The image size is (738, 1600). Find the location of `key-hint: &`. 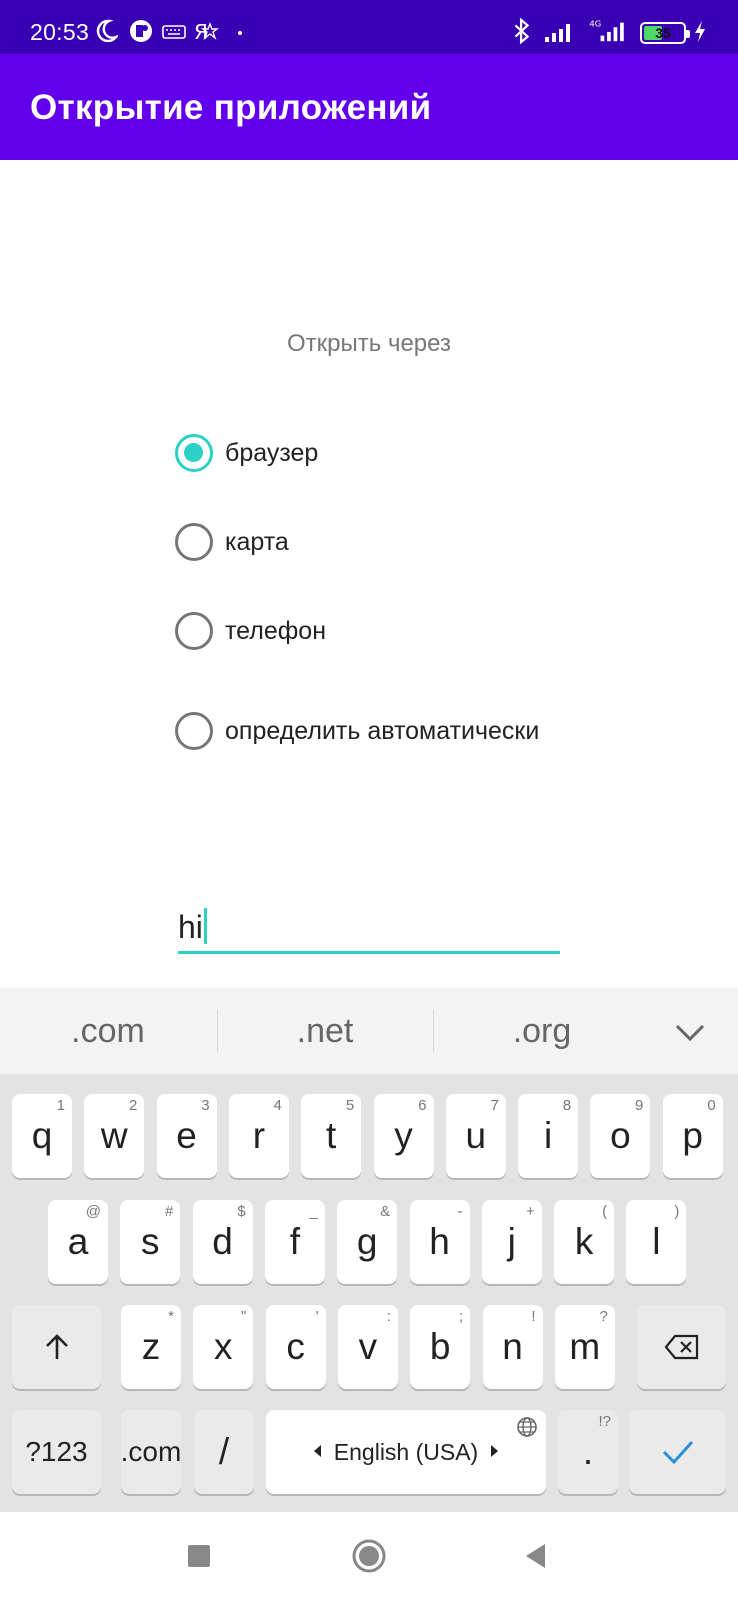

key-hint: & is located at coordinates (385, 1211).